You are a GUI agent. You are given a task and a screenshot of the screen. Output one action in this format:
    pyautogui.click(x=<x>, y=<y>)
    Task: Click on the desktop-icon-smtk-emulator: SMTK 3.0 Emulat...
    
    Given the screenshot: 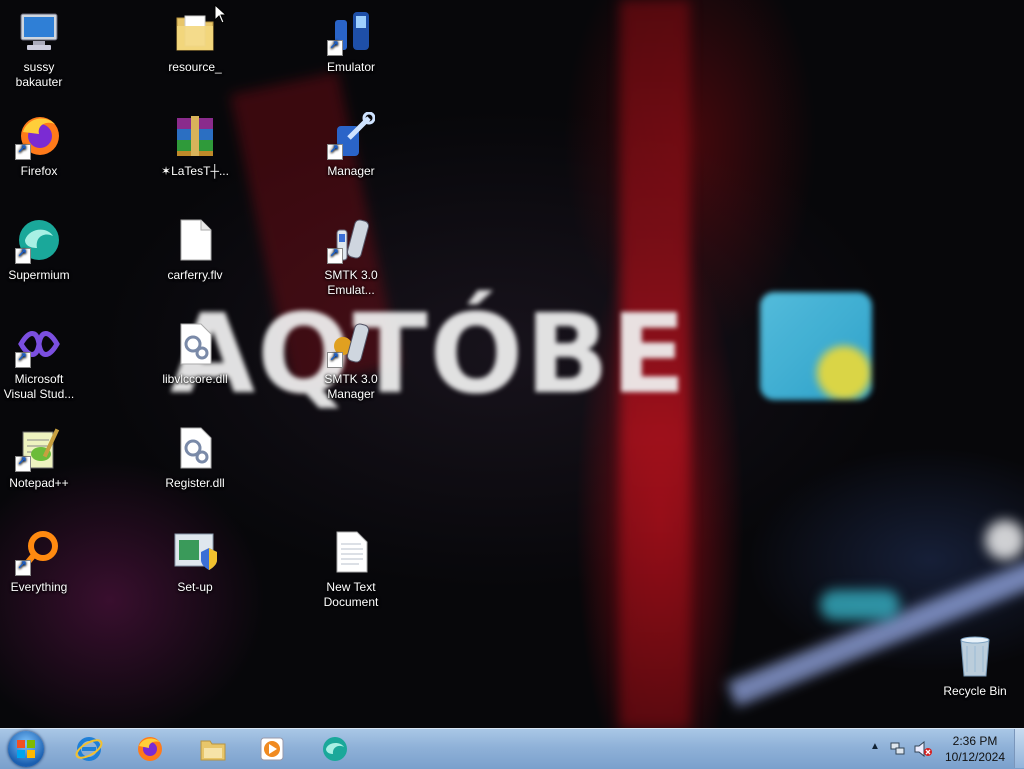 What is the action you would take?
    pyautogui.click(x=351, y=257)
    